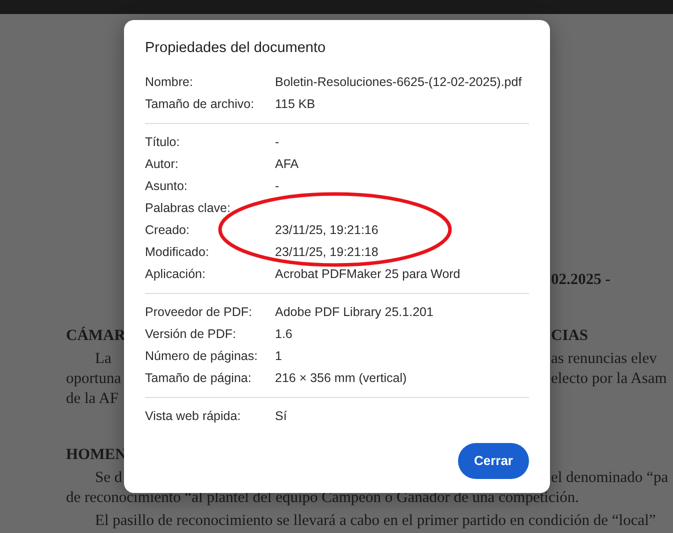 This screenshot has width=673, height=533. What do you see at coordinates (188, 208) in the screenshot?
I see `property-label: Palabras clave:` at bounding box center [188, 208].